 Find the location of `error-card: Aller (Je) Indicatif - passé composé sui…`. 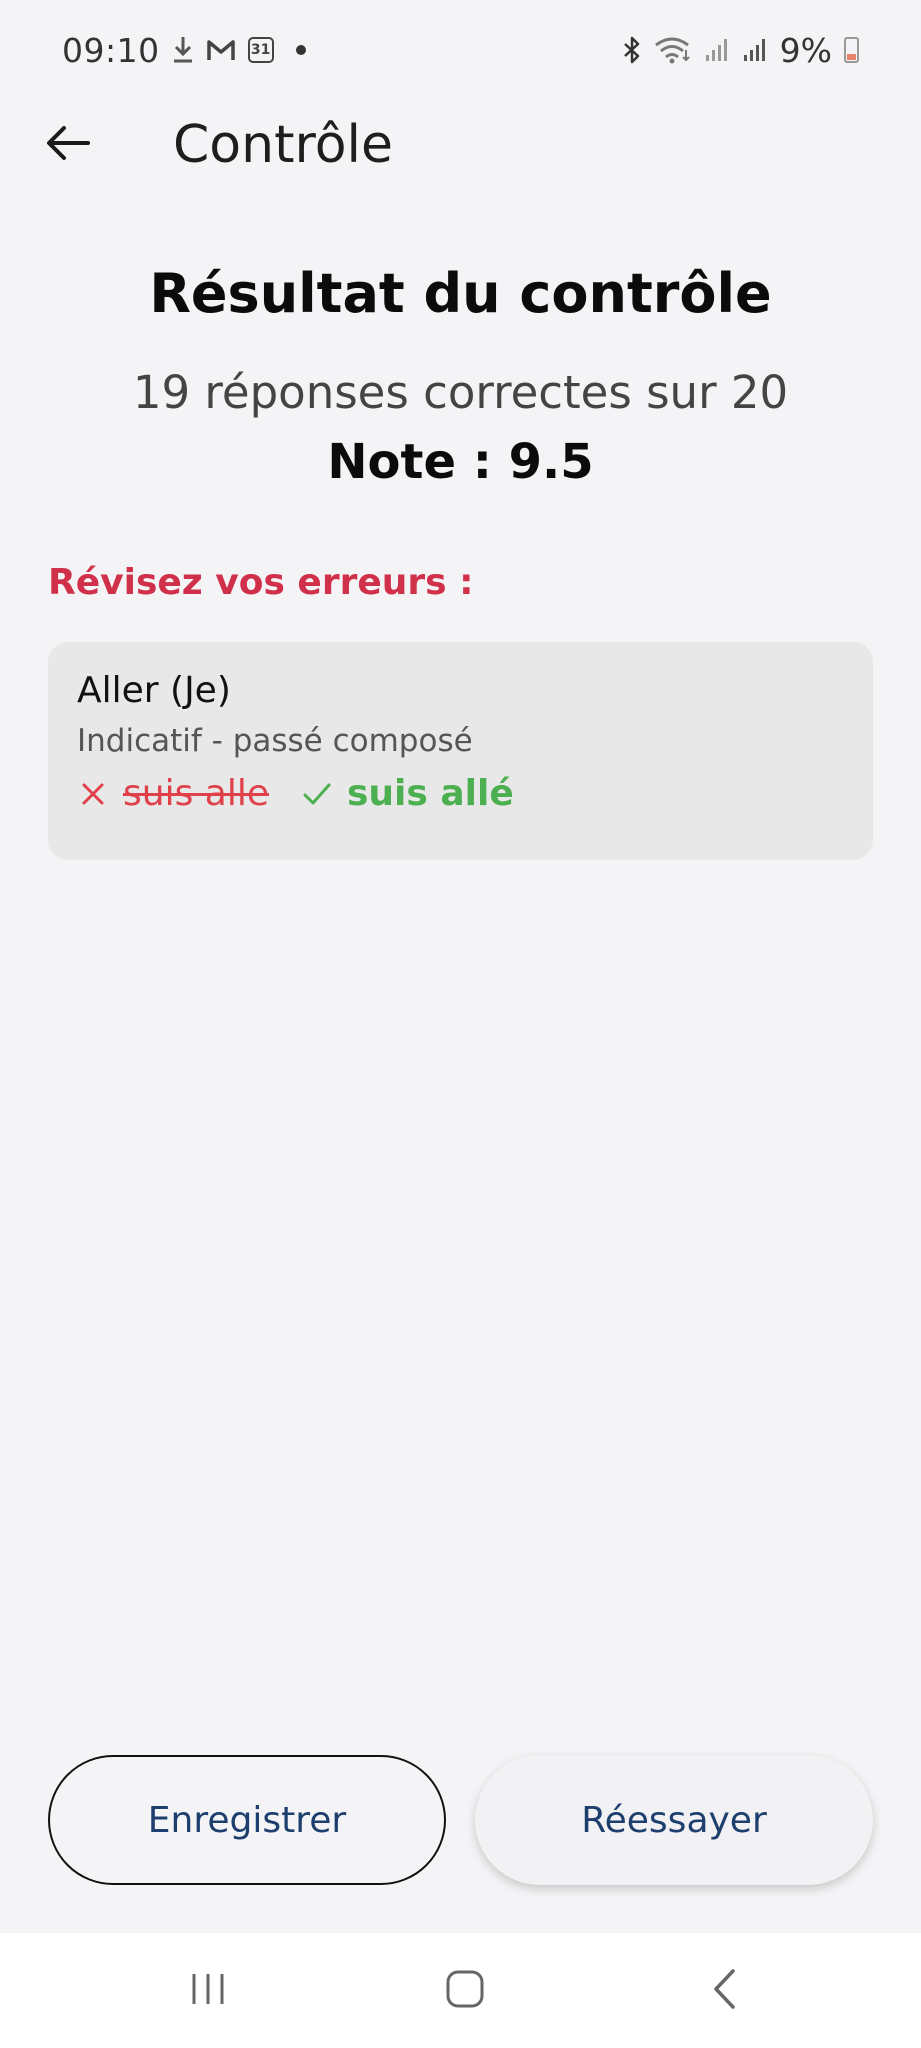

error-card: Aller (Je) Indicatif - passé composé sui… is located at coordinates (460, 751).